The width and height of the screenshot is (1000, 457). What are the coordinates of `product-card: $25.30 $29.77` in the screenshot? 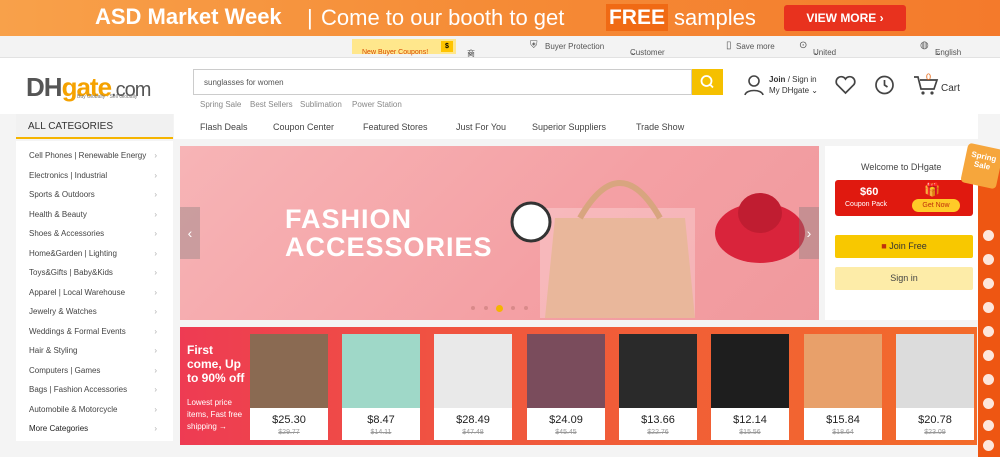 It's located at (289, 387).